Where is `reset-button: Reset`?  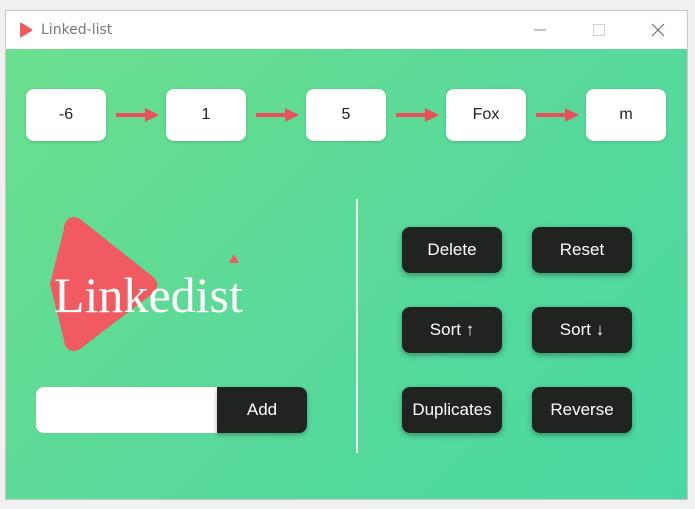
reset-button: Reset is located at coordinates (582, 250).